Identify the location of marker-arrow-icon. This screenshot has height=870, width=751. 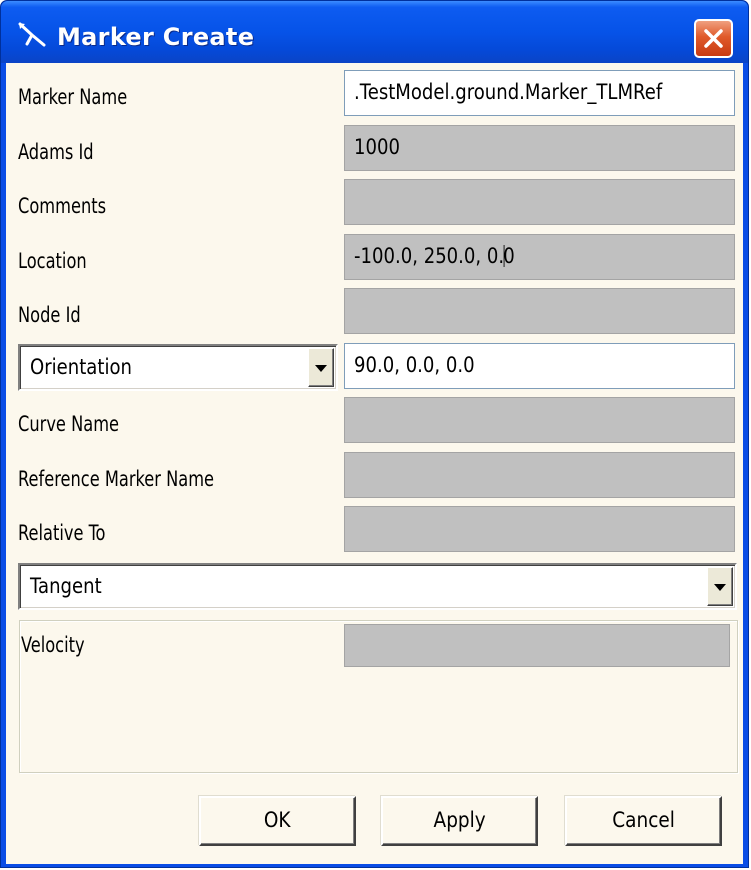
(32, 34).